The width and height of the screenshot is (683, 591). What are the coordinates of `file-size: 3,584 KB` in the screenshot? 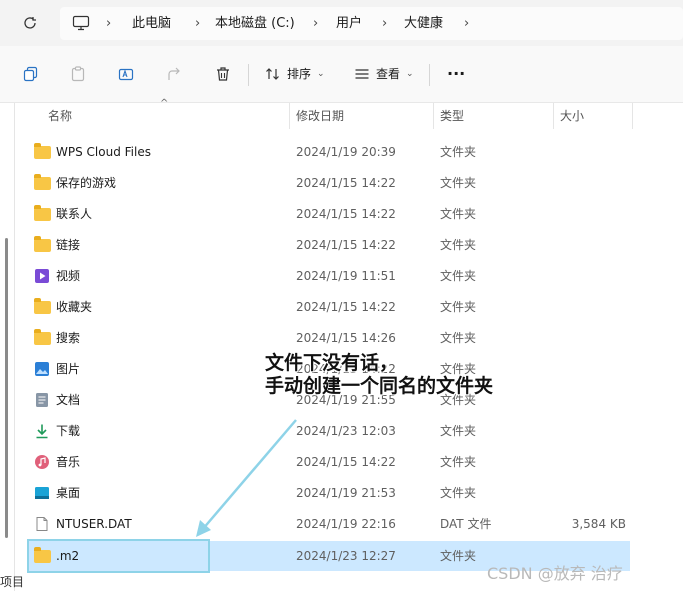 It's located at (598, 524).